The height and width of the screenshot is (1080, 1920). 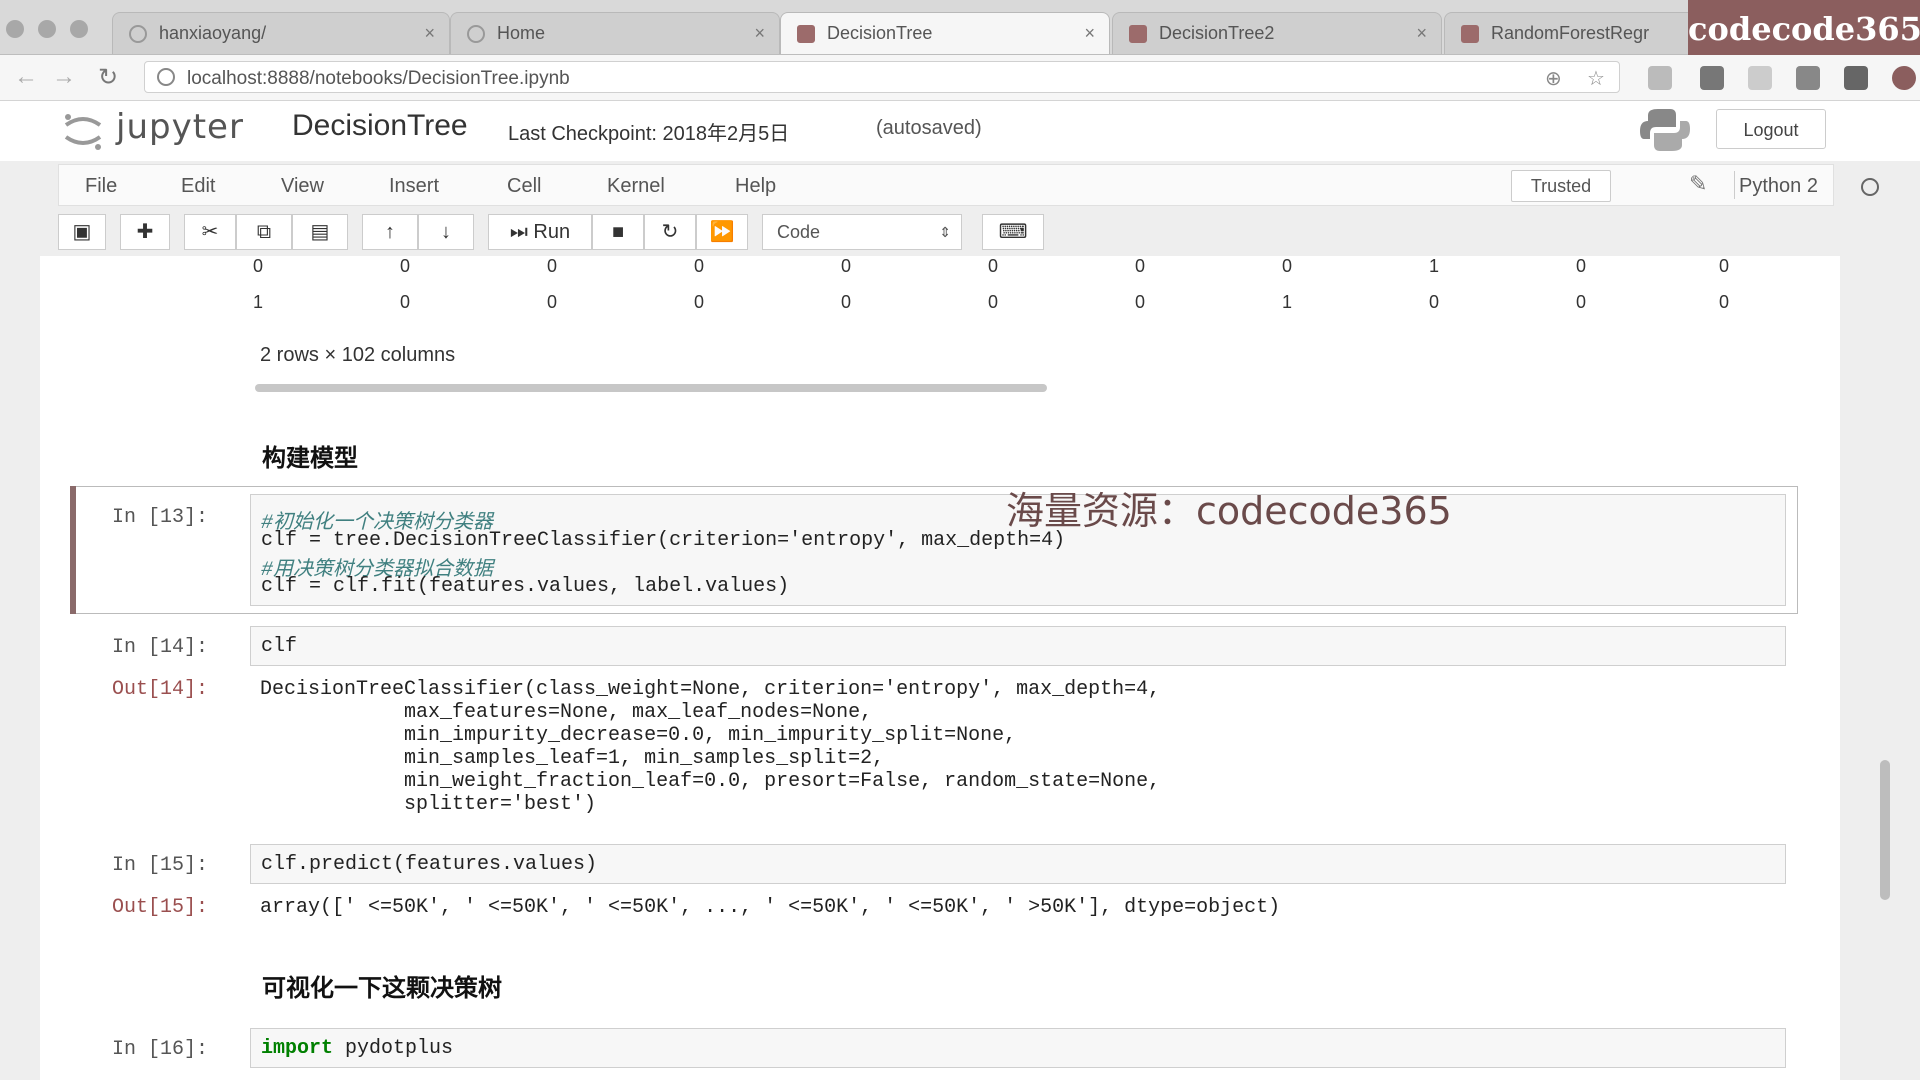 What do you see at coordinates (302, 186) in the screenshot?
I see `menu-view: View` at bounding box center [302, 186].